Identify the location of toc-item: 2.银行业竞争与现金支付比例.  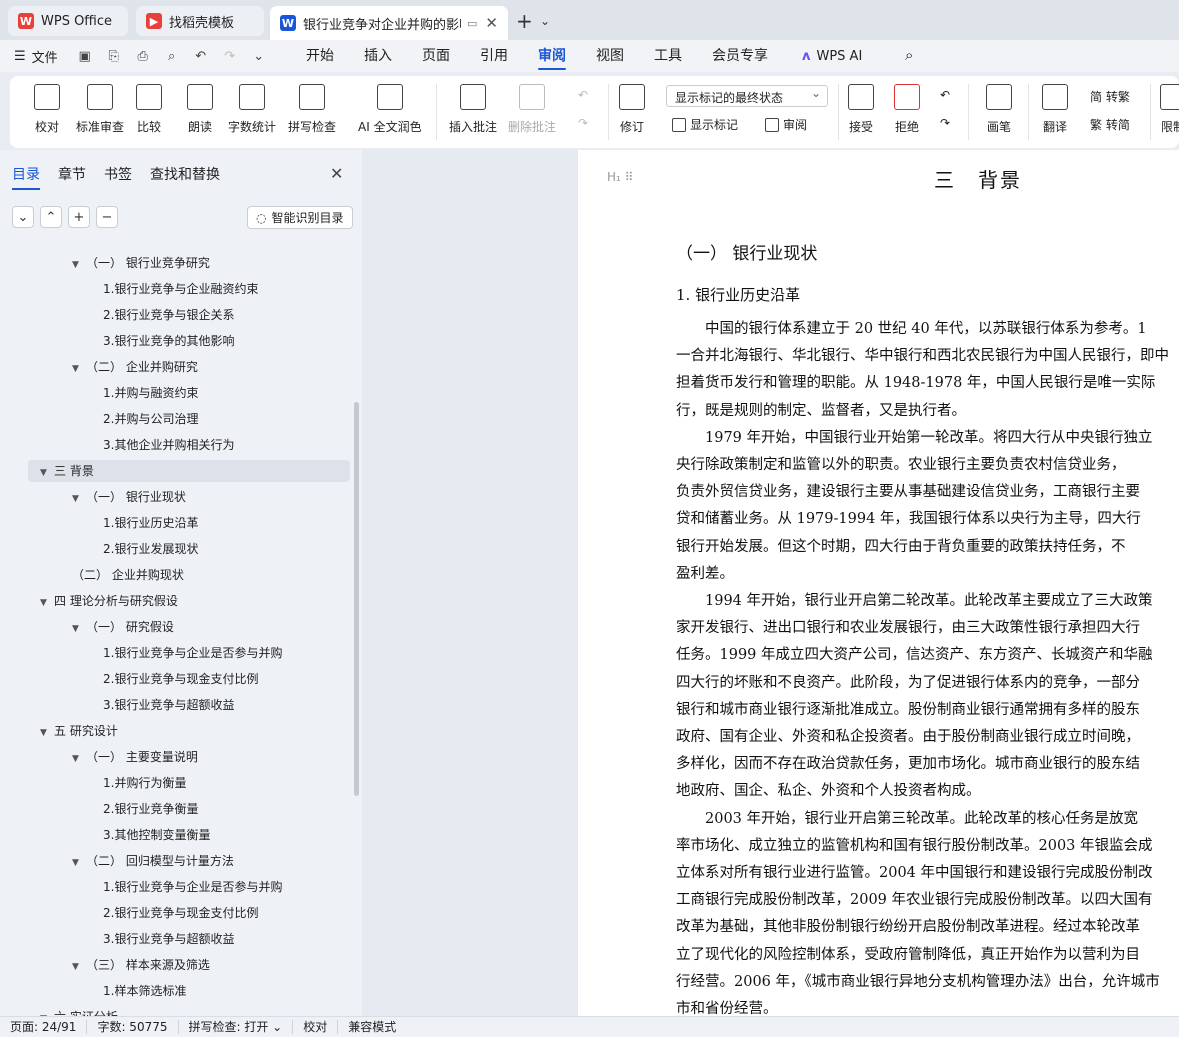
(180, 913).